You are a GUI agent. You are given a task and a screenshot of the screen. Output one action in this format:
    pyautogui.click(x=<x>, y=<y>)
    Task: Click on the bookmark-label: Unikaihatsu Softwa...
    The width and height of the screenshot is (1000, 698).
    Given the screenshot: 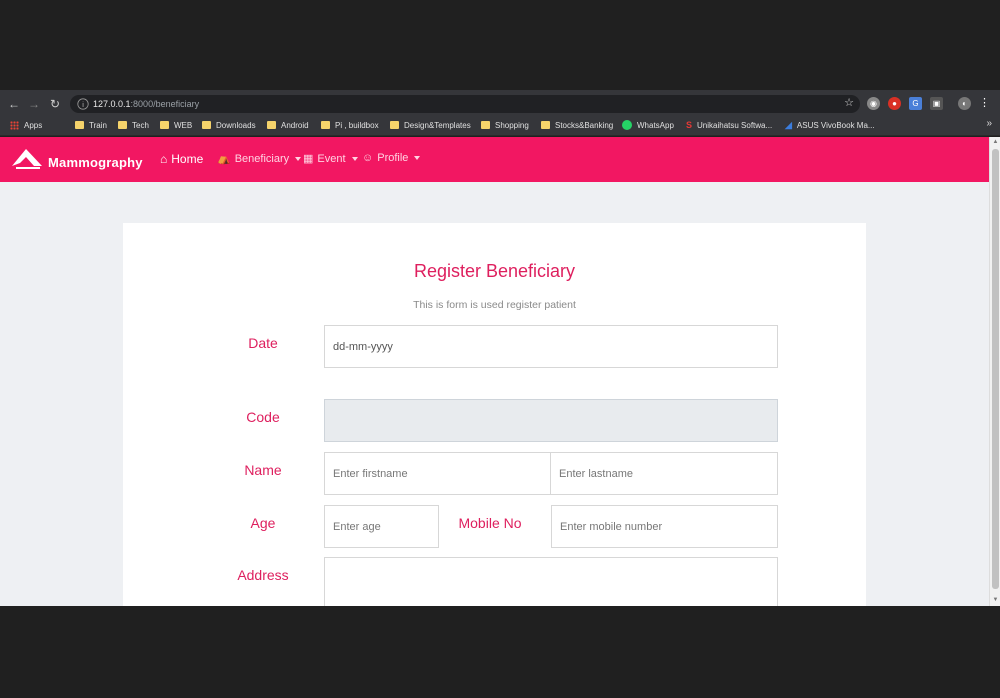 What is the action you would take?
    pyautogui.click(x=735, y=125)
    